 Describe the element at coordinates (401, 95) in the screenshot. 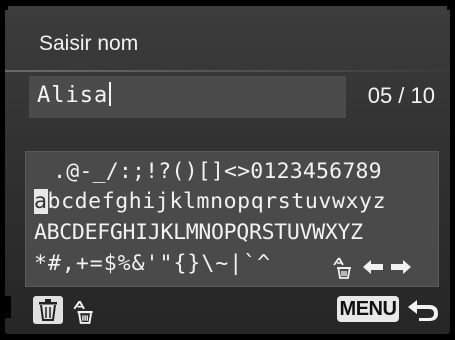

I see `character-count-label: 05 / 10` at that location.